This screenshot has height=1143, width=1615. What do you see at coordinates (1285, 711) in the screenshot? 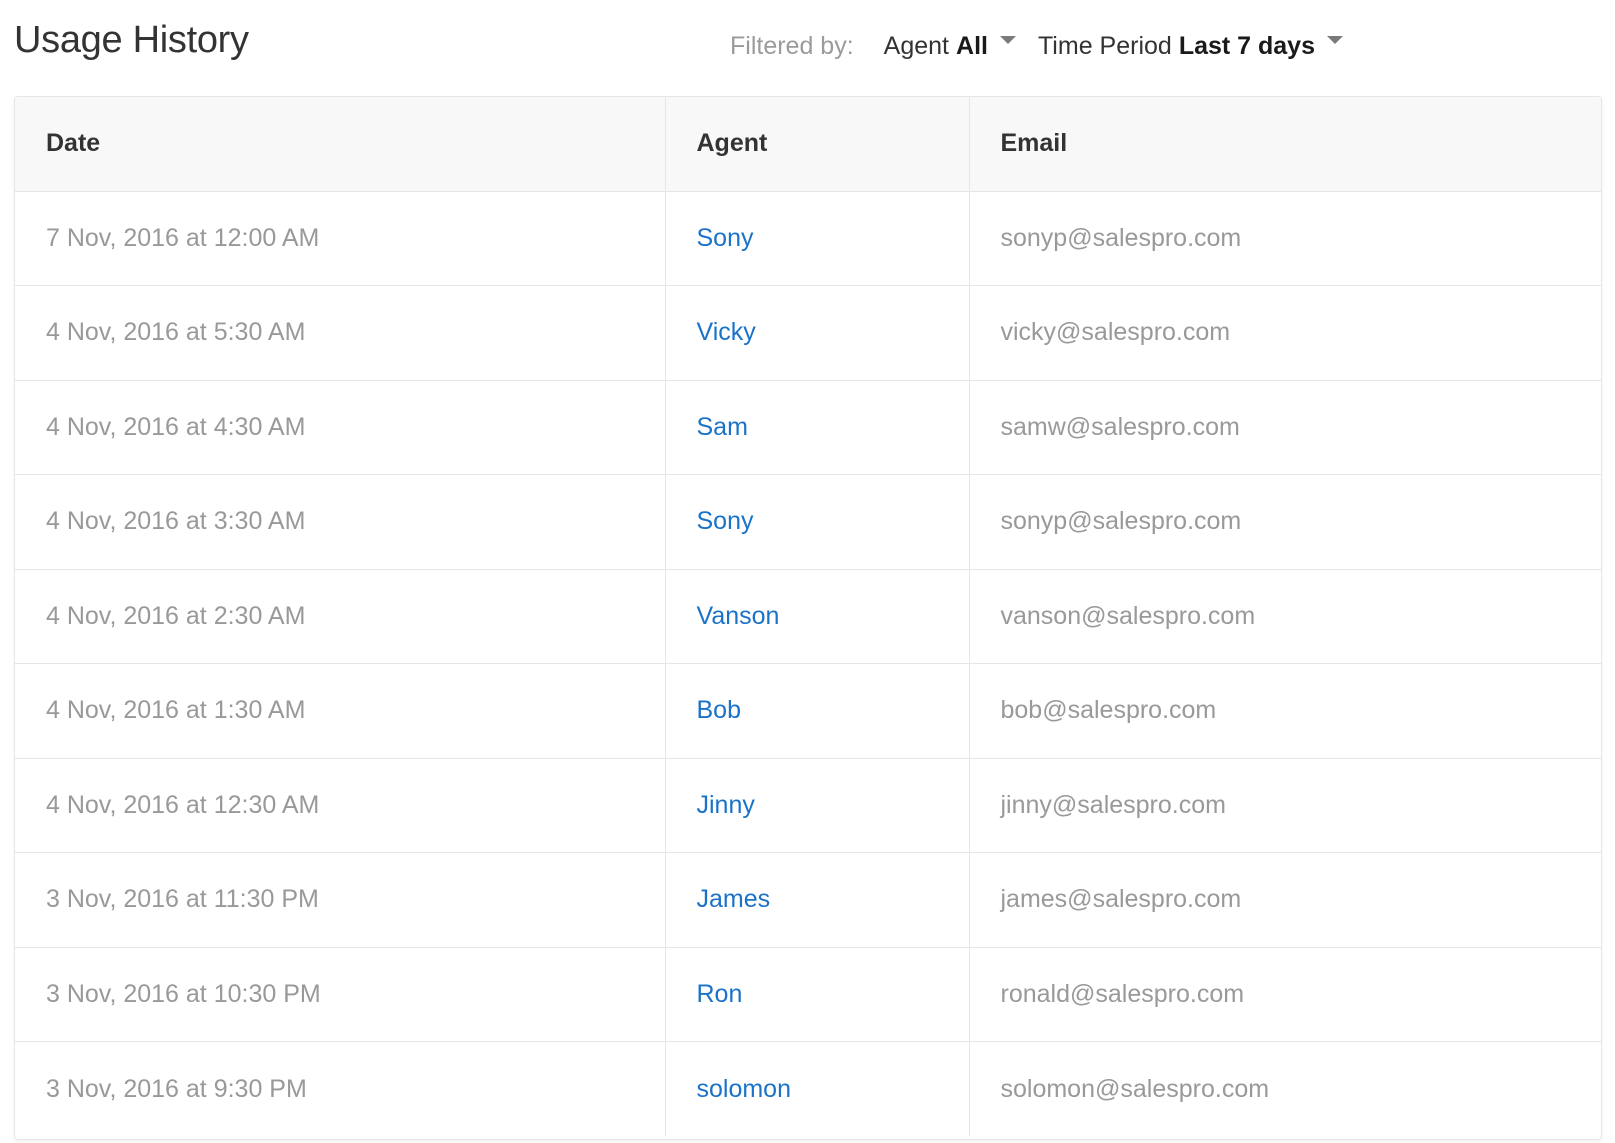
I see `email-cell: bob@salespro.com` at bounding box center [1285, 711].